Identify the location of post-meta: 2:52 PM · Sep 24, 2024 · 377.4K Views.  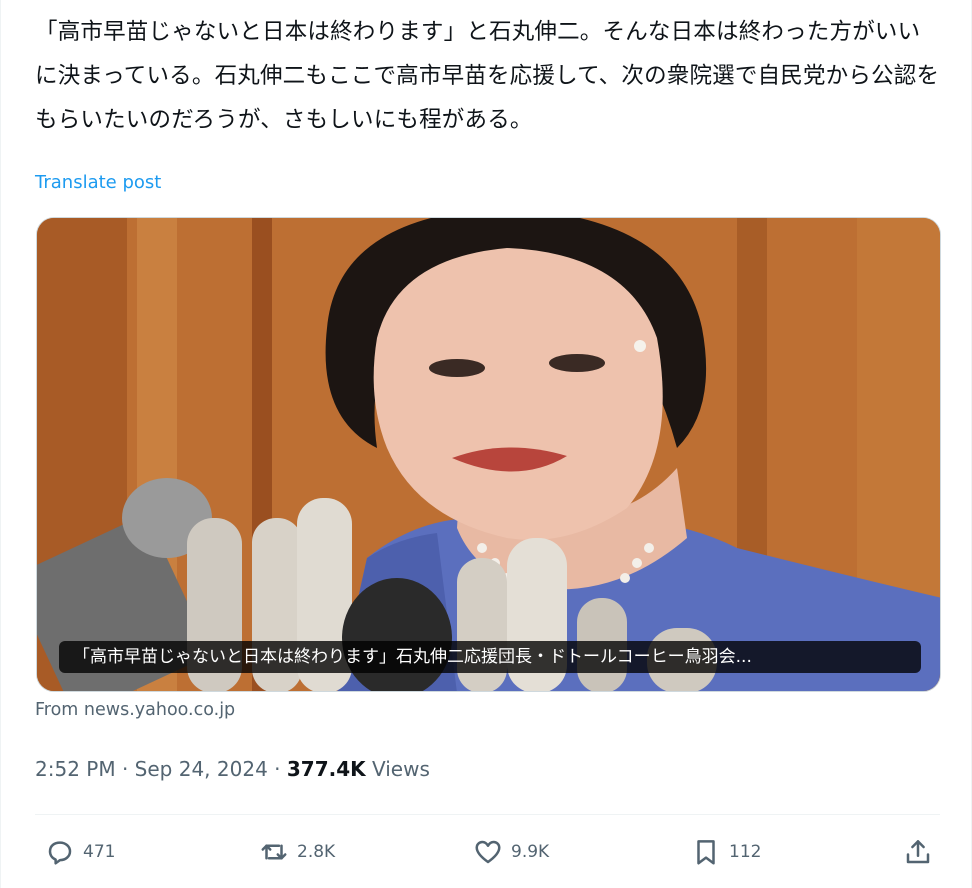
(232, 769).